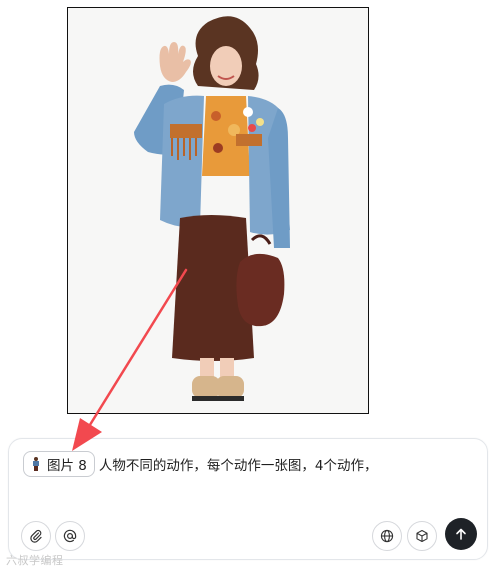  Describe the element at coordinates (36, 464) in the screenshot. I see `image-thumbnail-icon` at that location.